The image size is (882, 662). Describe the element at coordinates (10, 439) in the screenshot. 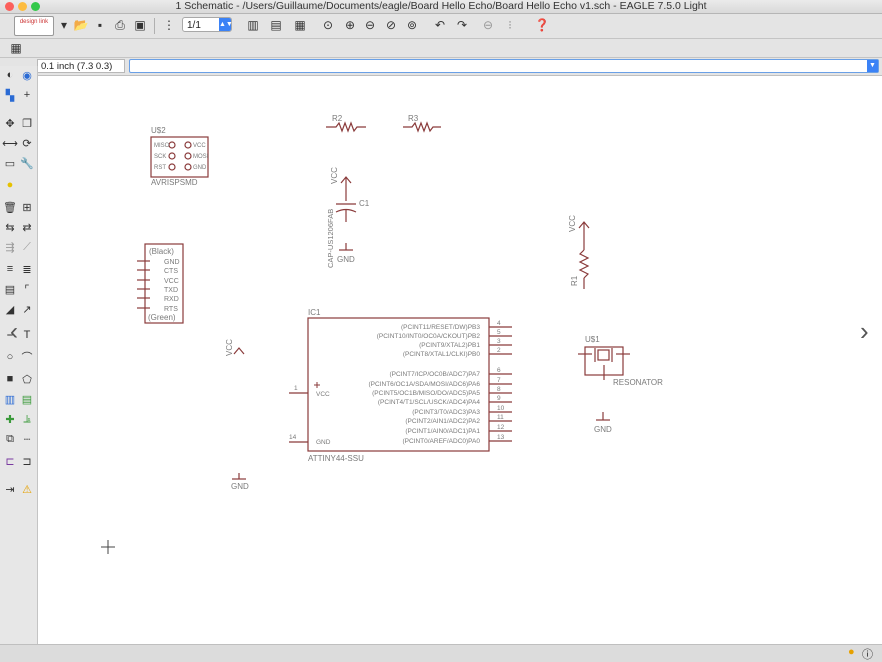

I see `attribute-icon: ⧉` at that location.